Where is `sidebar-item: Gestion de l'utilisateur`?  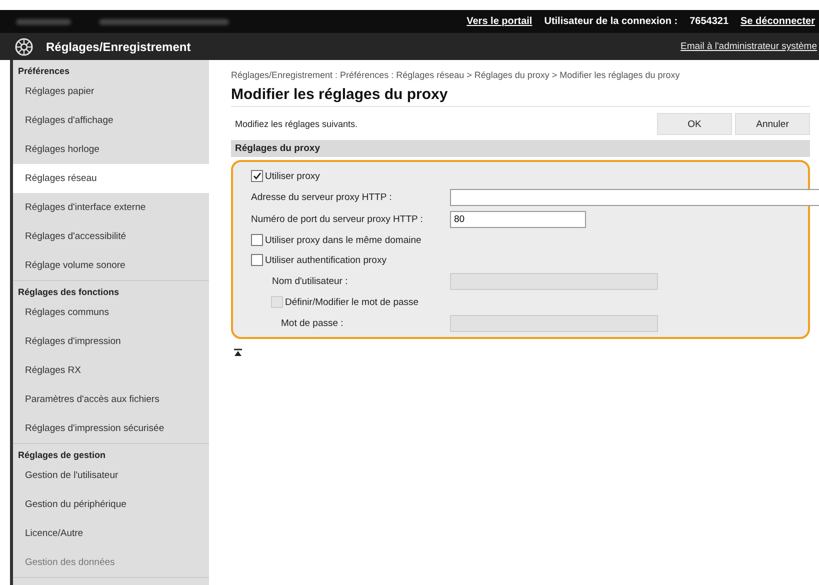 sidebar-item: Gestion de l'utilisateur is located at coordinates (111, 475).